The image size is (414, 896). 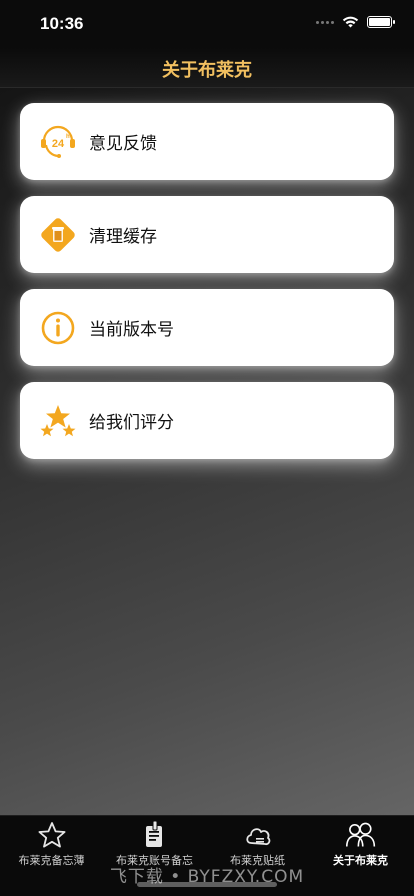 What do you see at coordinates (207, 234) in the screenshot?
I see `clear-cache-menu-item: 清理缓存` at bounding box center [207, 234].